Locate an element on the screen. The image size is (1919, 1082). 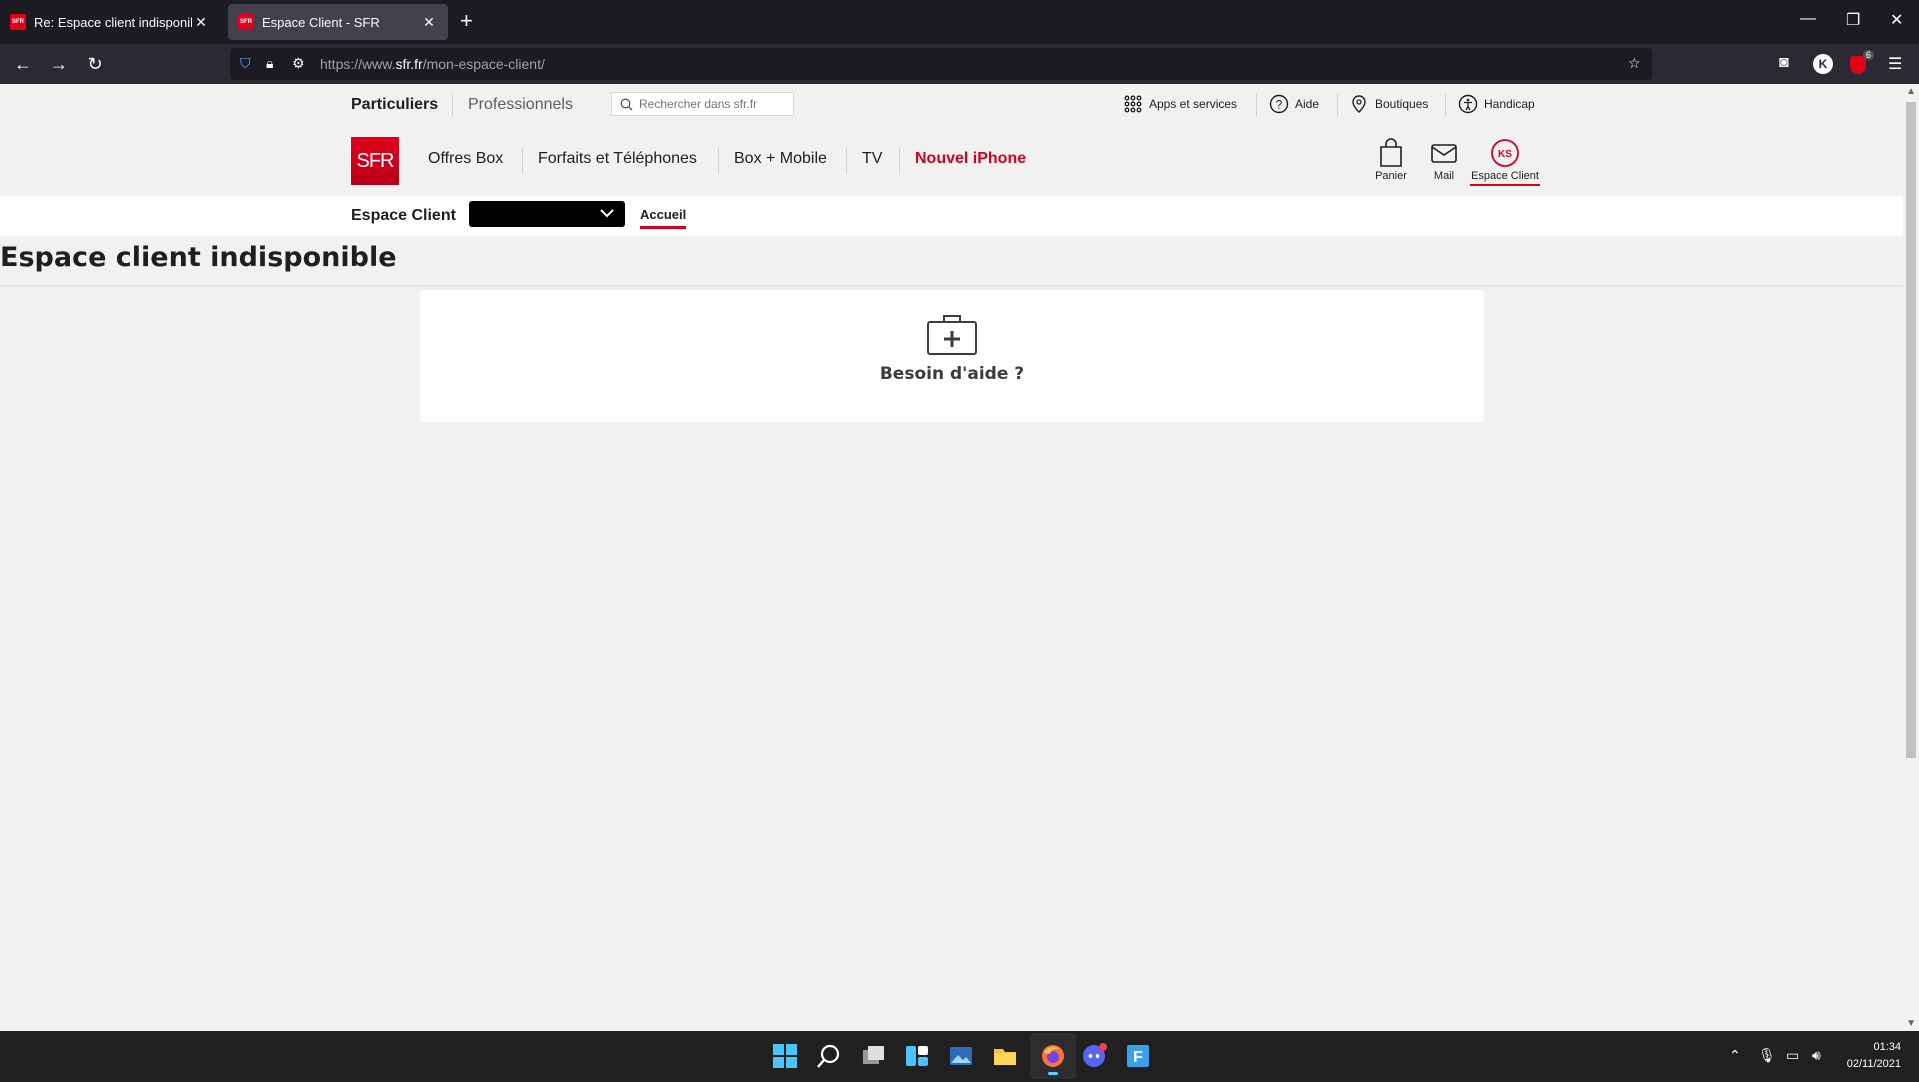
help-question-icon: ? is located at coordinates (1279, 104).